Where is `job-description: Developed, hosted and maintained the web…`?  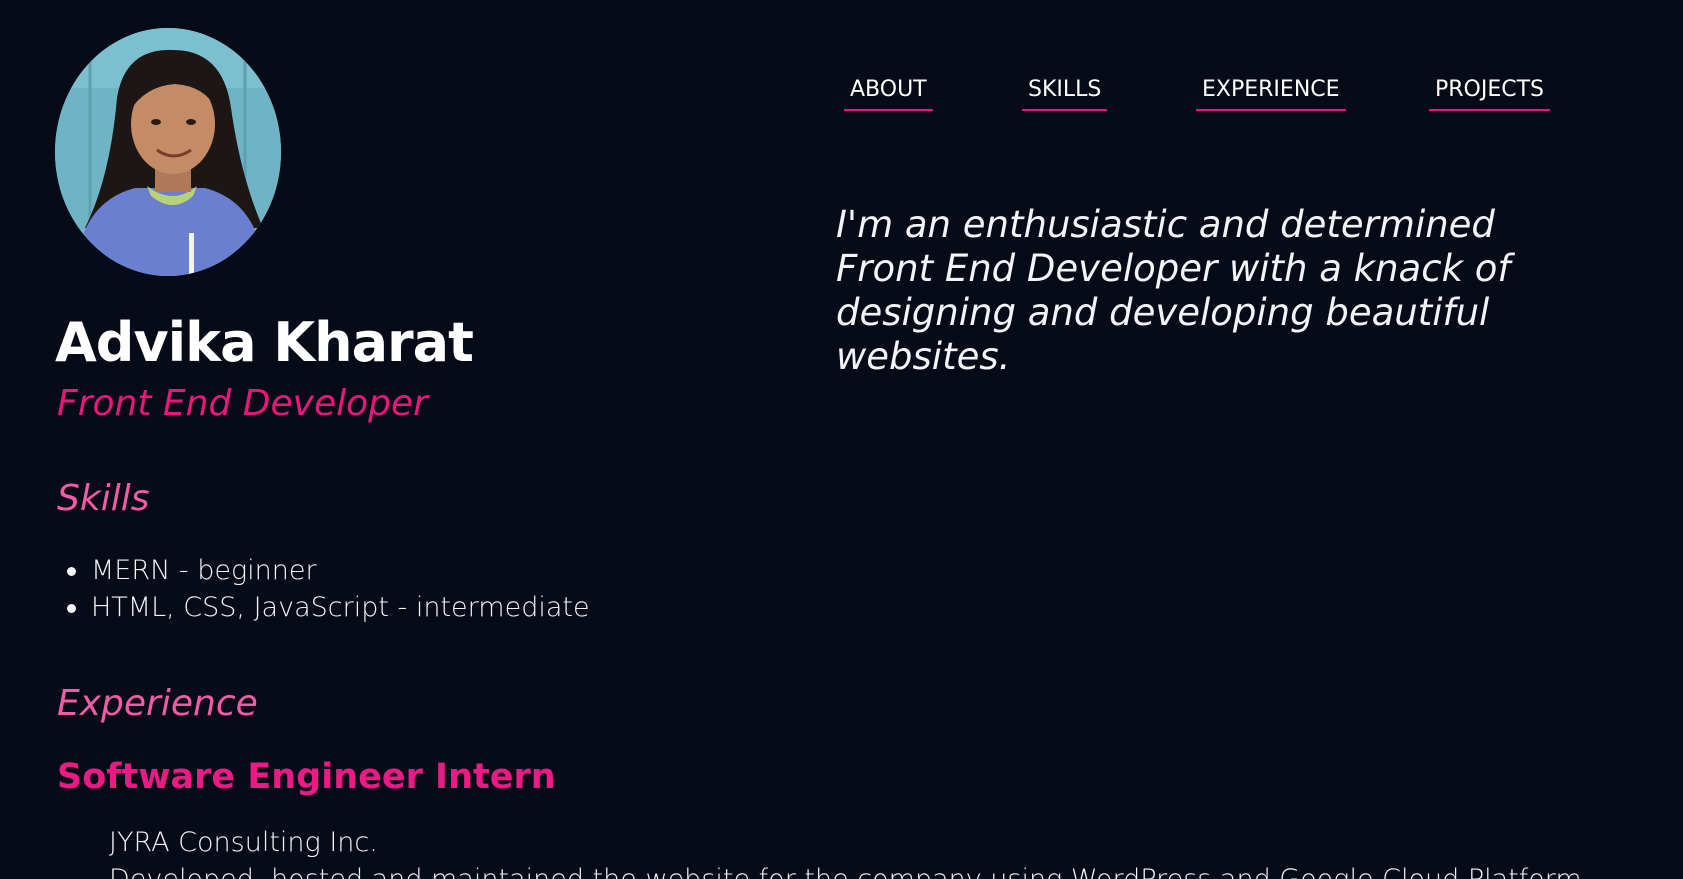
job-description: Developed, hosted and maintained the web… is located at coordinates (845, 872).